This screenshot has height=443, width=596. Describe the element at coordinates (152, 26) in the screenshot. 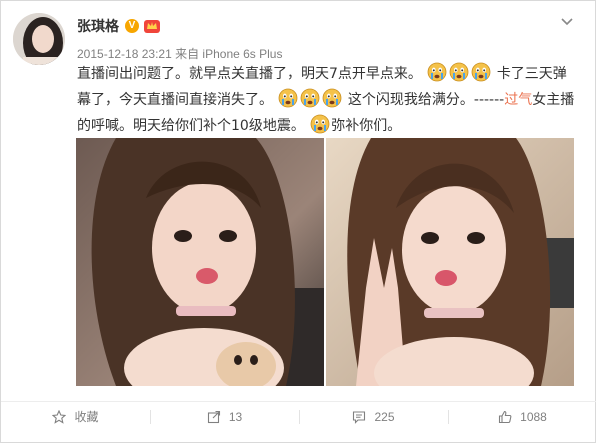

I see `crown-icon` at that location.